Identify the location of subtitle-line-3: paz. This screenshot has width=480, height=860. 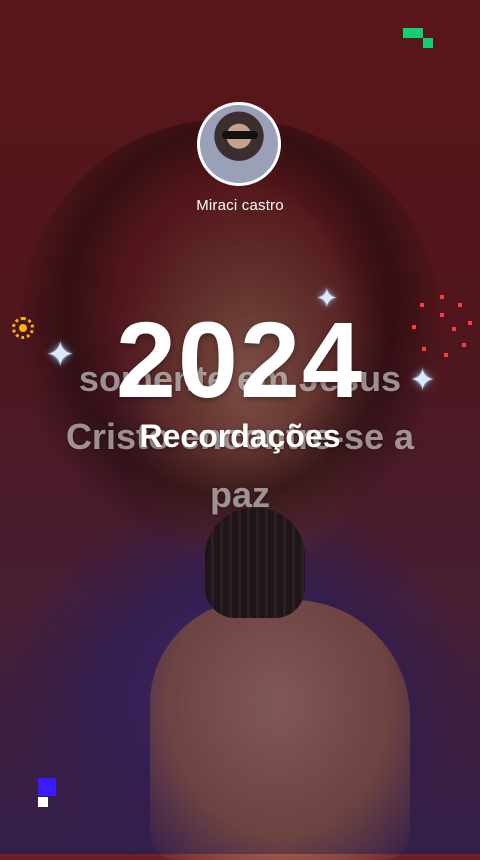
(239, 494).